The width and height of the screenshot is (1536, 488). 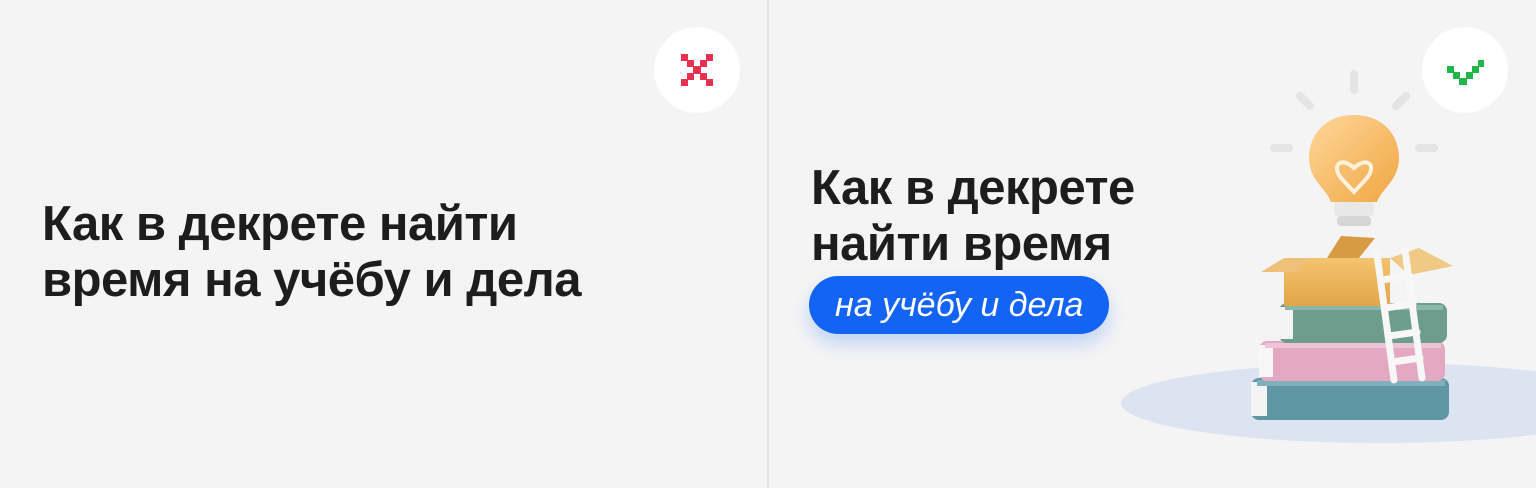 I want to click on correct-badge, so click(x=1465, y=70).